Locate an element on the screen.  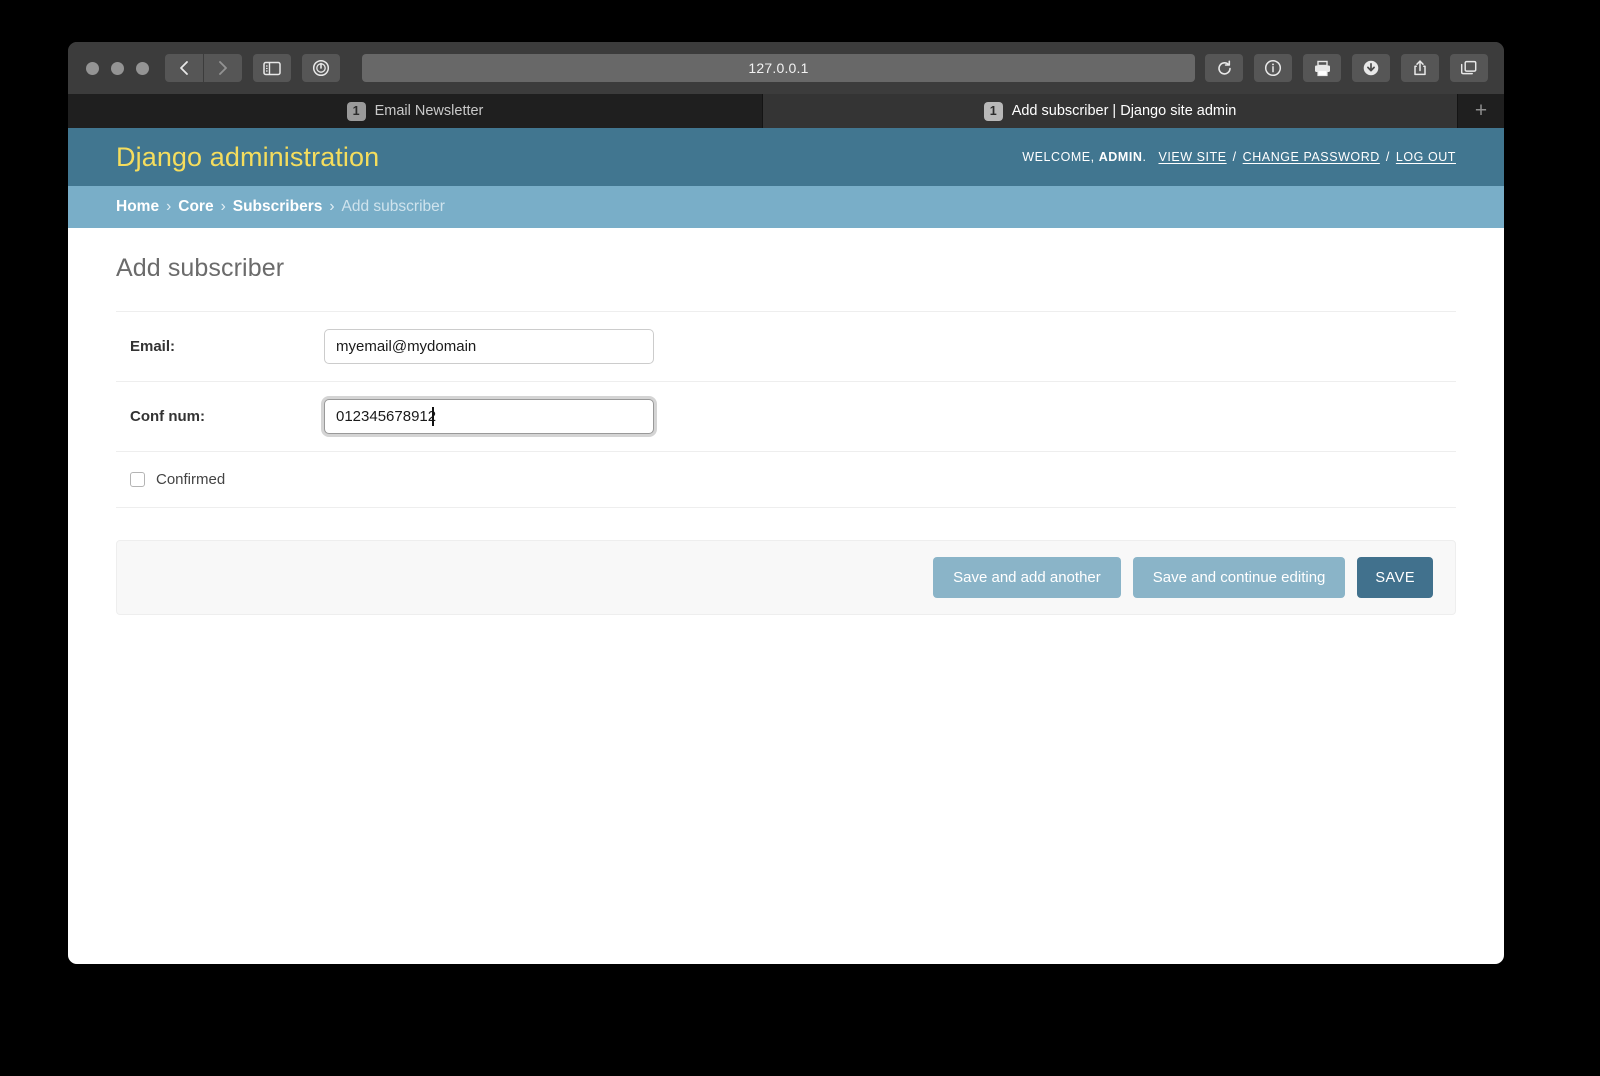
download-button is located at coordinates (1371, 68).